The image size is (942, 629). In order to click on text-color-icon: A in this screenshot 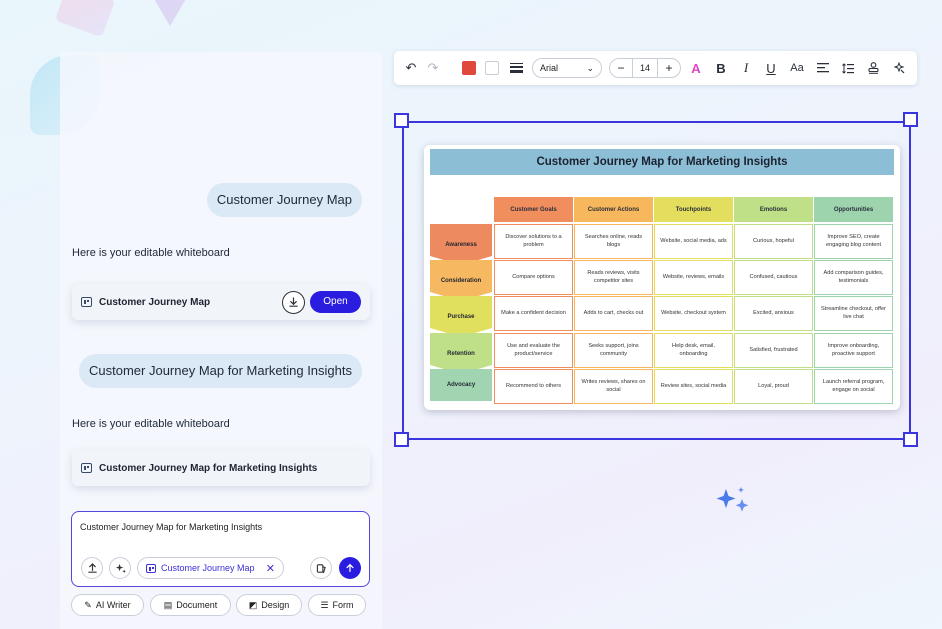, I will do `click(696, 68)`.